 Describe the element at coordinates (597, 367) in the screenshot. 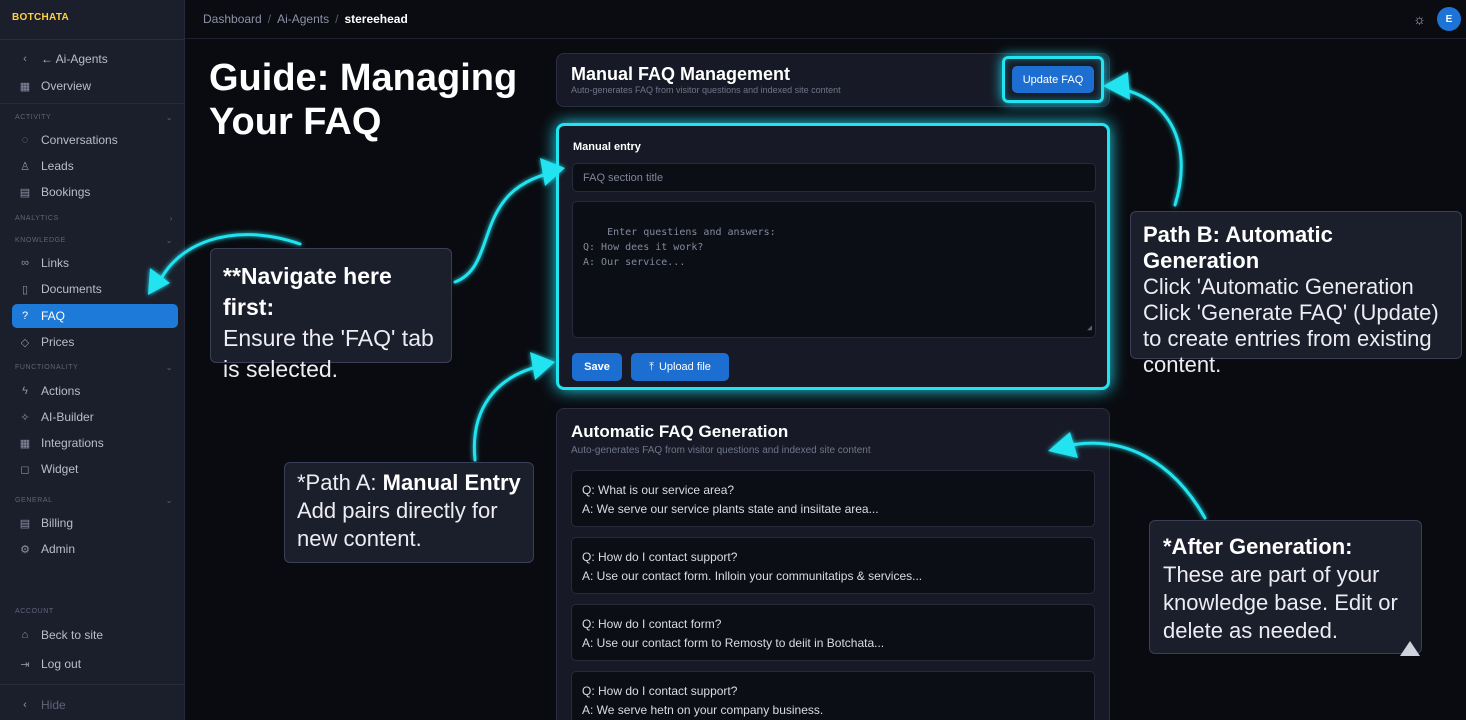

I see `save-button: Save` at that location.